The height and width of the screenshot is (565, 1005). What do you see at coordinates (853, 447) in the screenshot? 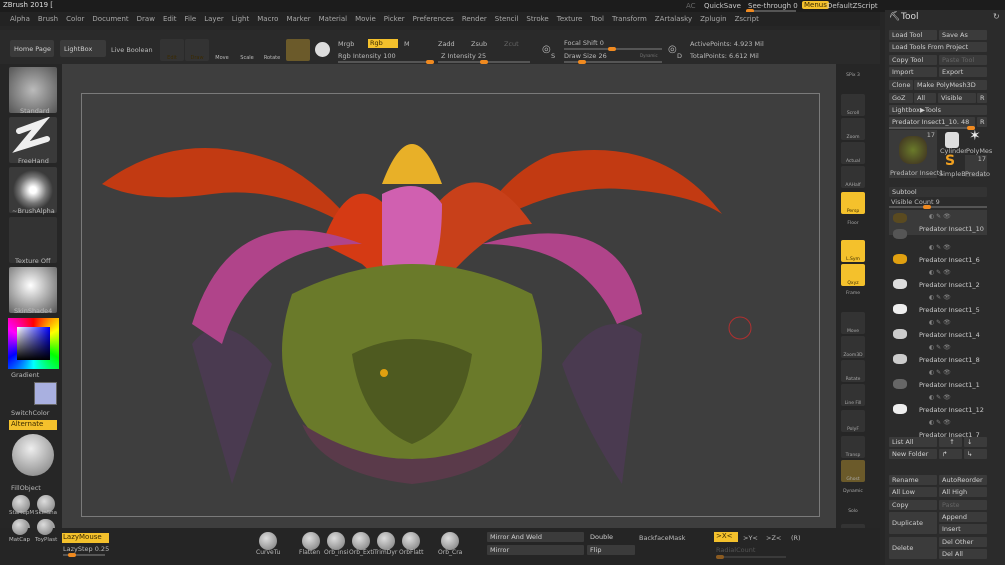
I see `tray-transp-button: Transp` at bounding box center [853, 447].